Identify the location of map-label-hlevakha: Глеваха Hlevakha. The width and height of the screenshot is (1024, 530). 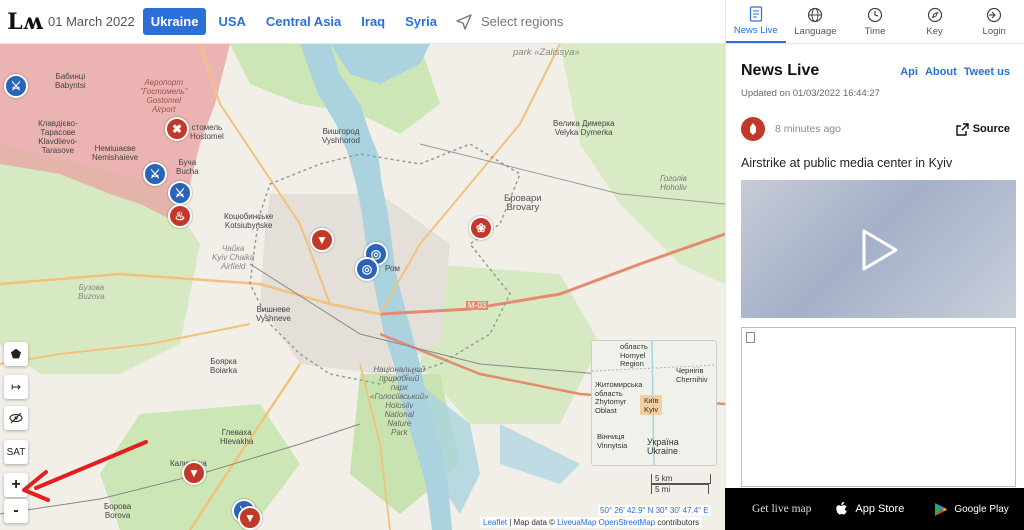
(237, 437).